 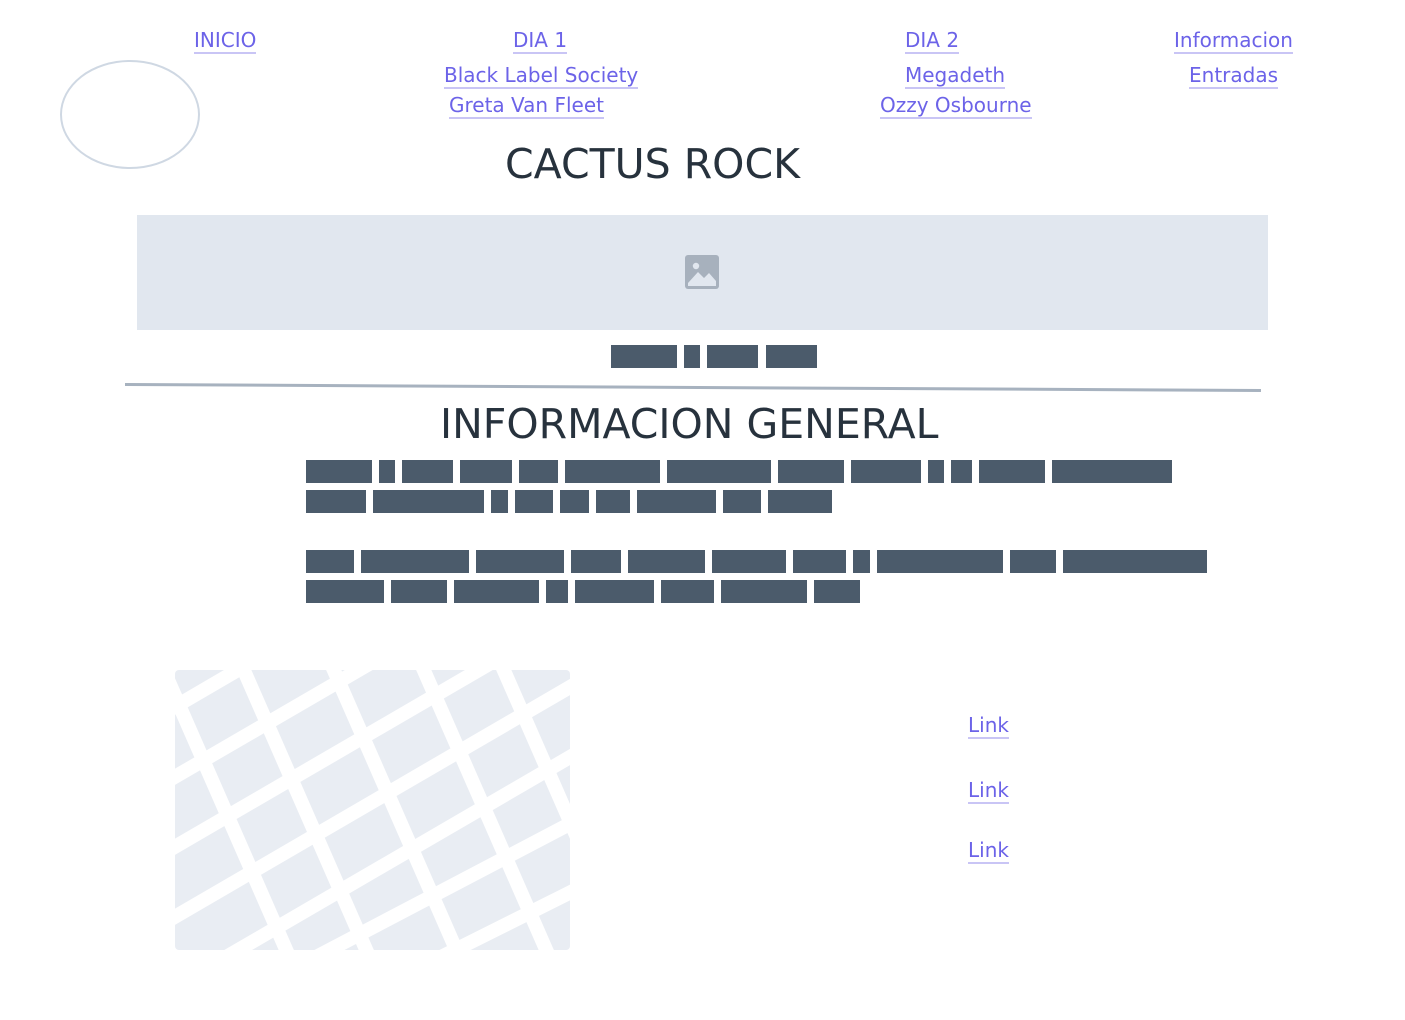 I want to click on link-1: Link, so click(x=988, y=726).